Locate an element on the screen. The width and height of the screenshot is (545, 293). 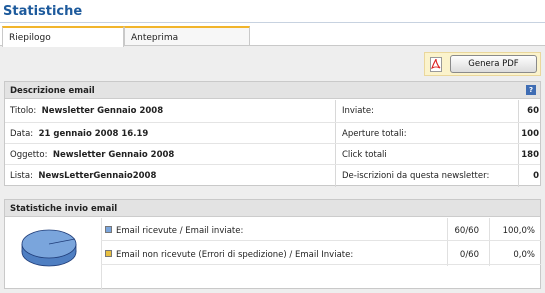
stat-percent: 0,0% is located at coordinates (524, 255).